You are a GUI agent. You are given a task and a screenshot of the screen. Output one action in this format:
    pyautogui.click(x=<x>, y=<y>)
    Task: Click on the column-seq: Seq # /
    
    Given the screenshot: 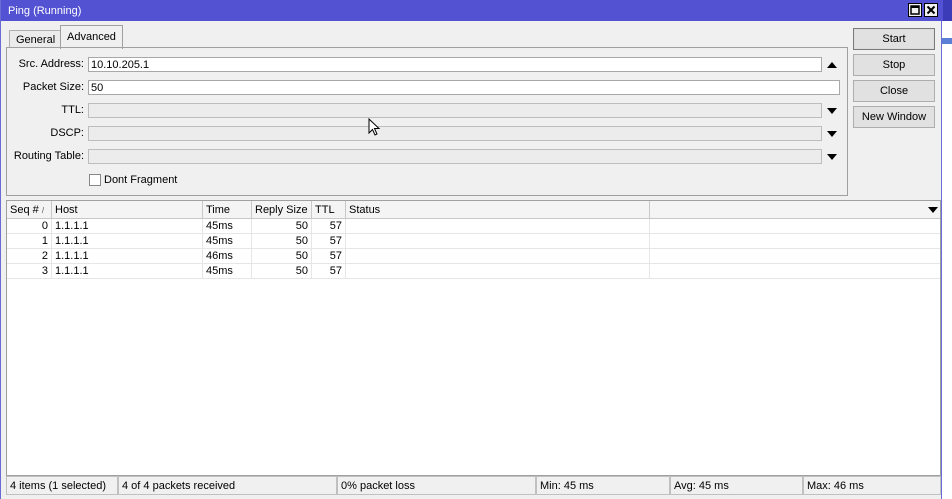 What is the action you would take?
    pyautogui.click(x=29, y=209)
    